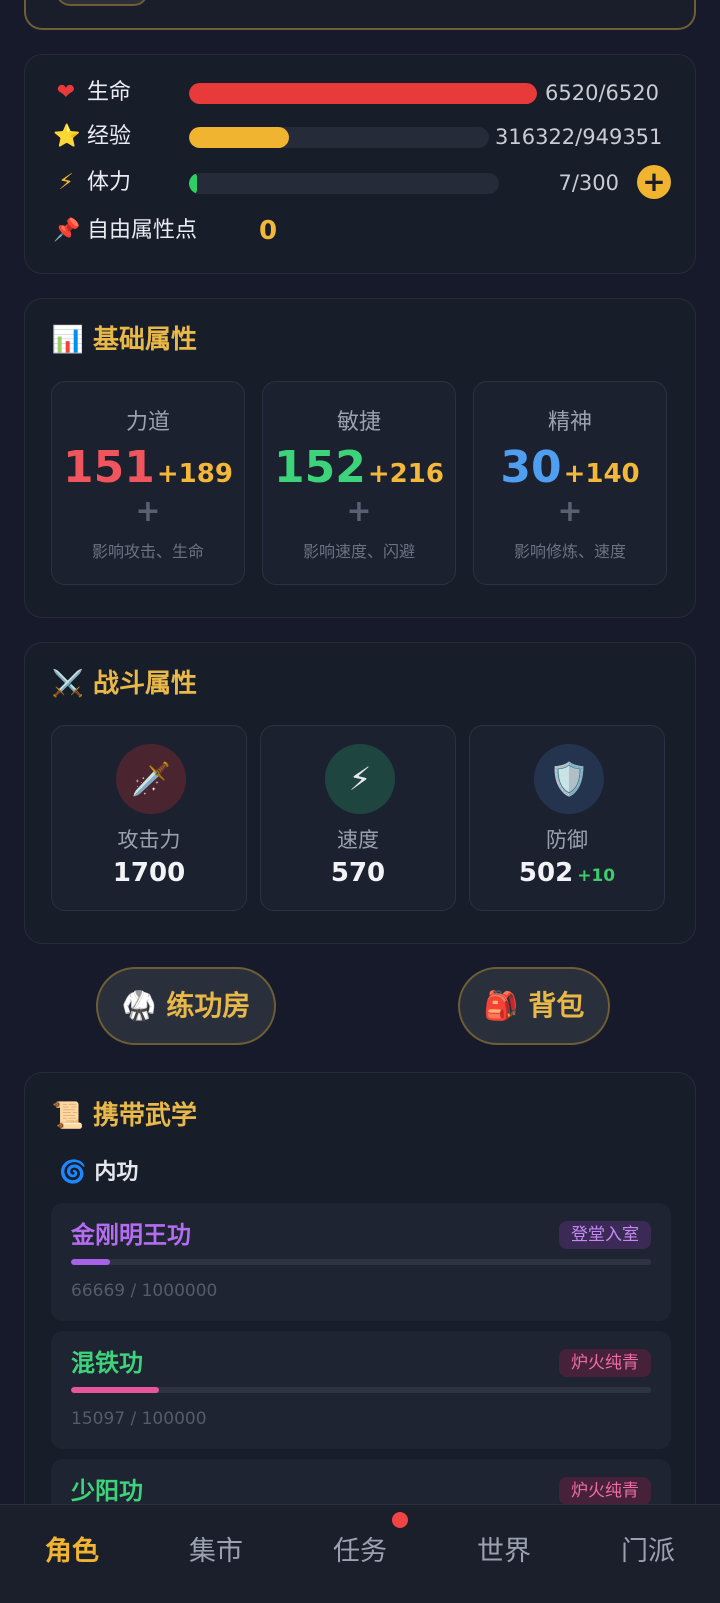 The image size is (720, 1603). What do you see at coordinates (605, 1235) in the screenshot?
I see `skill-rank-badge: 登堂入室` at bounding box center [605, 1235].